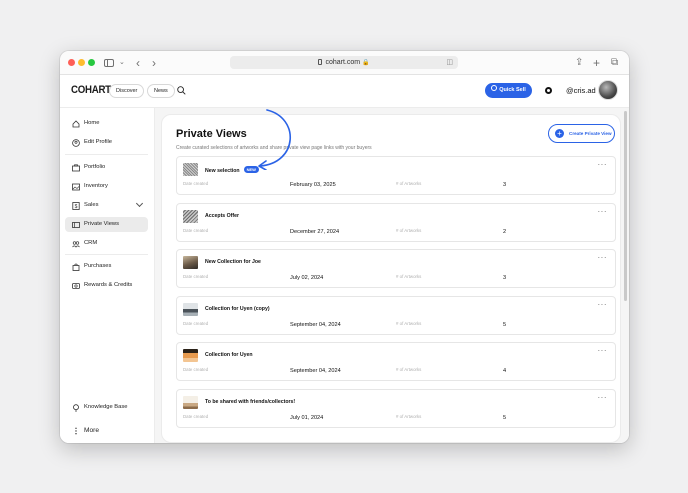  Describe the element at coordinates (307, 278) in the screenshot. I see `date-created-value: July 02, 2024` at that location.